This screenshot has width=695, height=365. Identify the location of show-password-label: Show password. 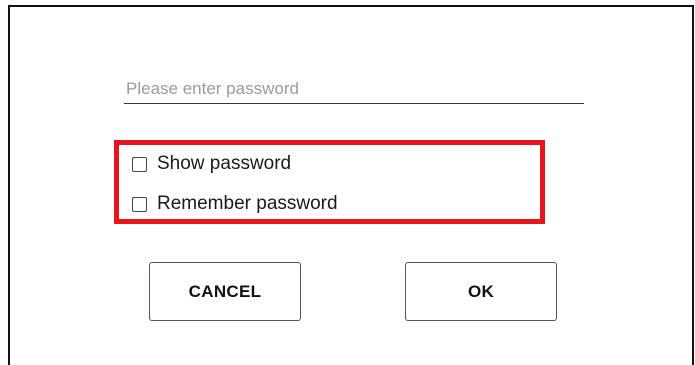
(224, 163).